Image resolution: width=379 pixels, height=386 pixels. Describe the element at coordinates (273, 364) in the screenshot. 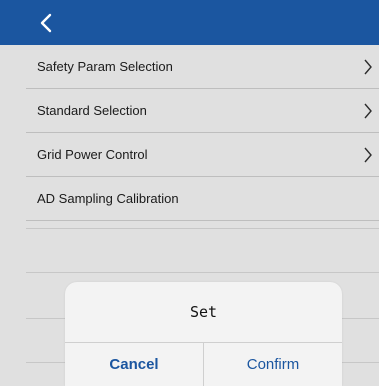

I see `confirm-button: Confirm` at that location.